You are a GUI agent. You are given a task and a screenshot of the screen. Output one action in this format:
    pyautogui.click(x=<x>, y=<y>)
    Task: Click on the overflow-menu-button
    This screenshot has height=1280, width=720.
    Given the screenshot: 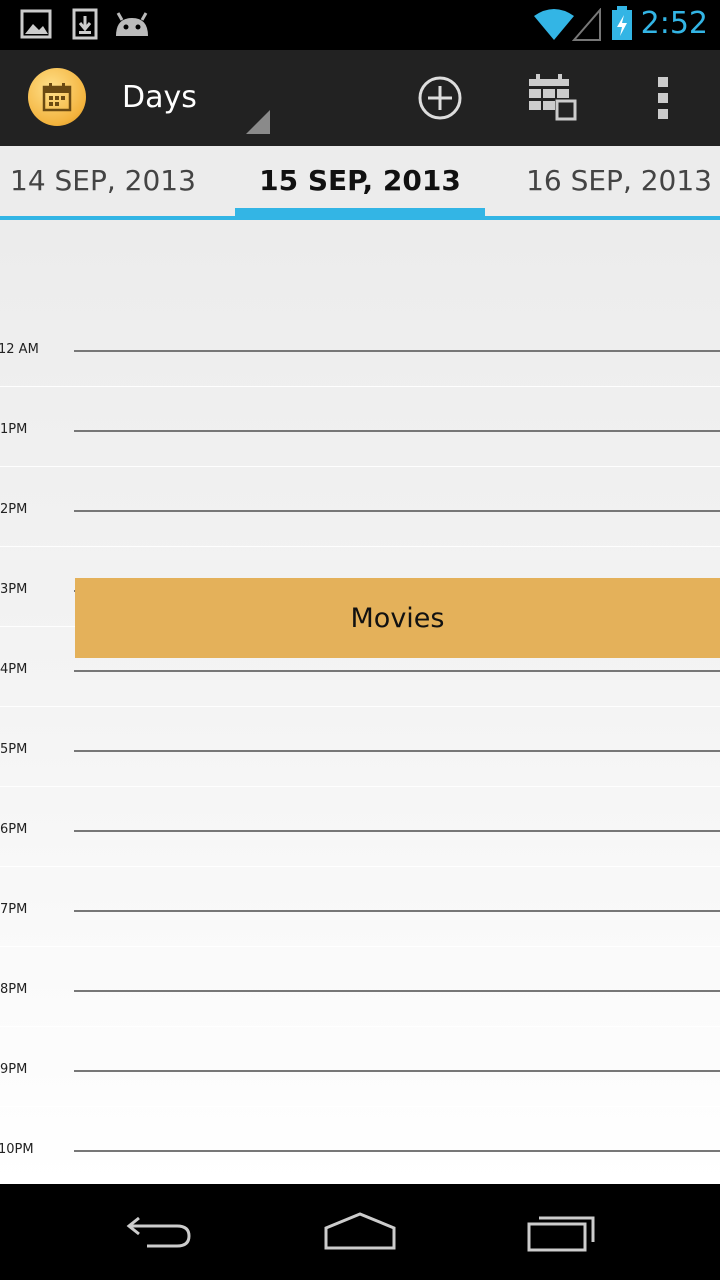 What is the action you would take?
    pyautogui.click(x=663, y=98)
    